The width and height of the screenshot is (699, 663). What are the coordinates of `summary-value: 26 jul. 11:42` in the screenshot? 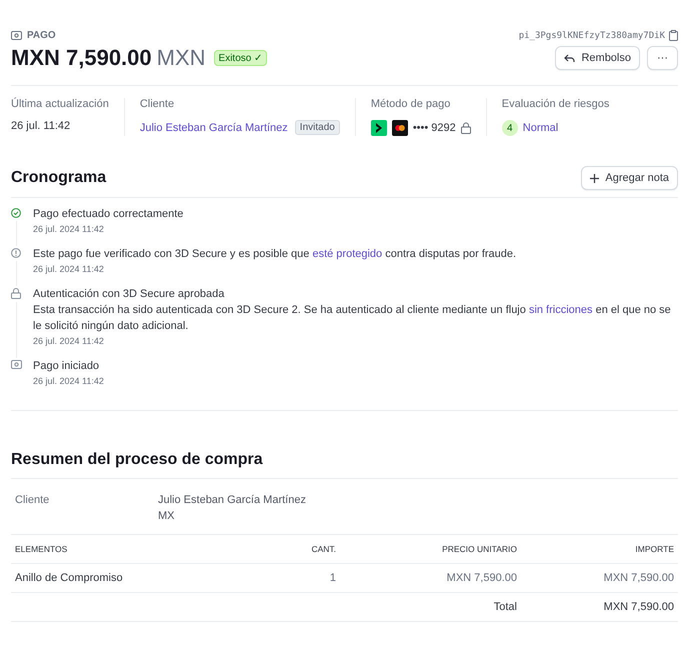 It's located at (40, 126).